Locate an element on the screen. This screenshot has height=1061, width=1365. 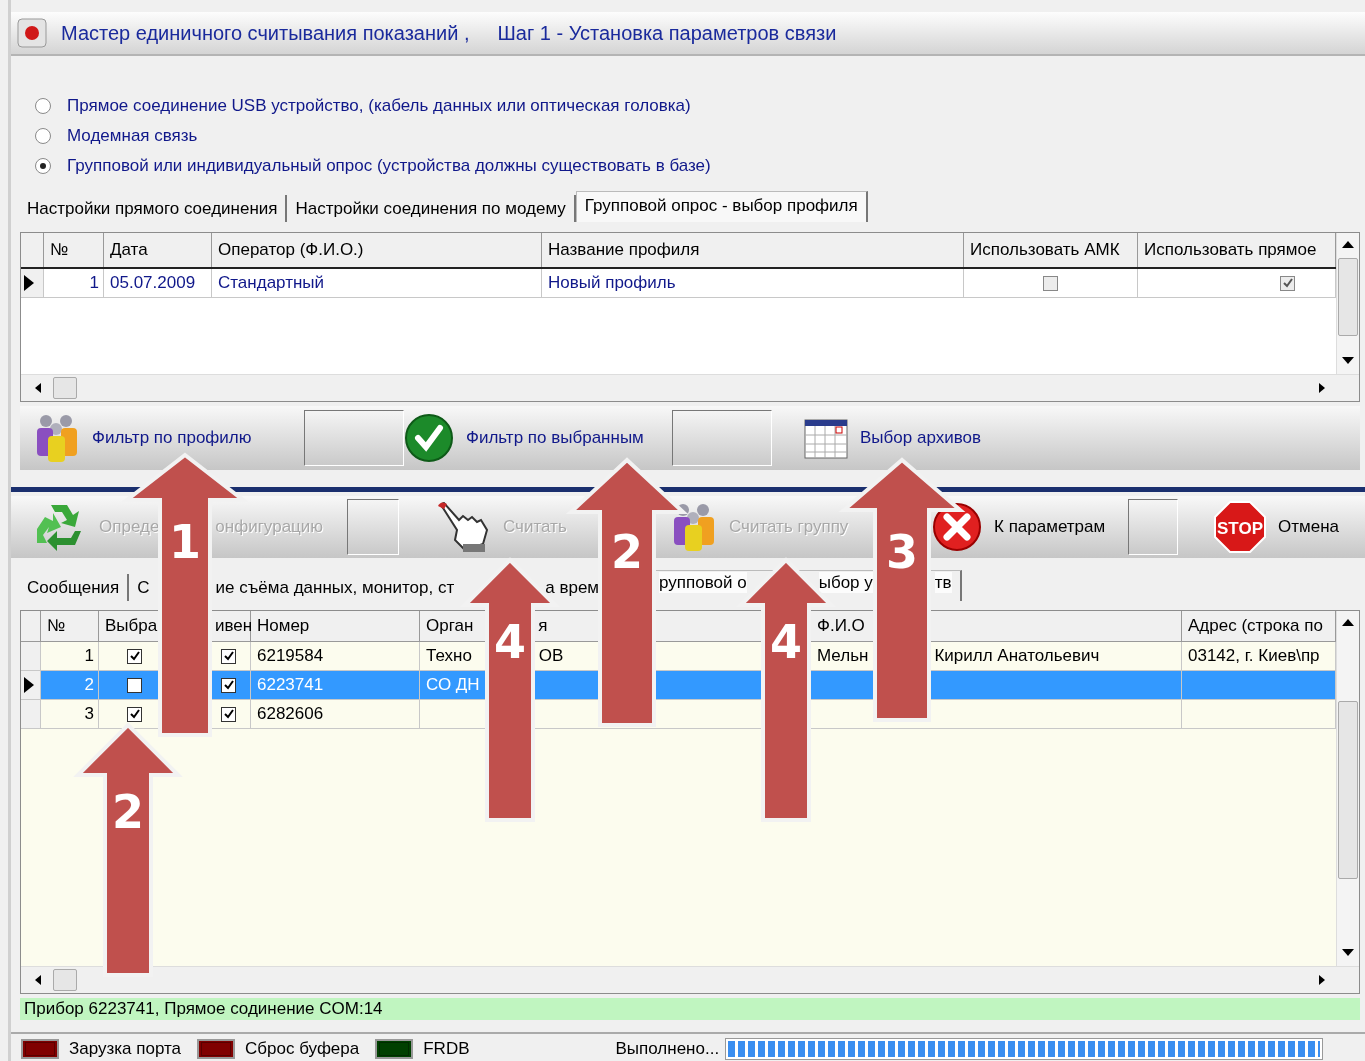
column-header: Использовать АМК is located at coordinates (1045, 249).